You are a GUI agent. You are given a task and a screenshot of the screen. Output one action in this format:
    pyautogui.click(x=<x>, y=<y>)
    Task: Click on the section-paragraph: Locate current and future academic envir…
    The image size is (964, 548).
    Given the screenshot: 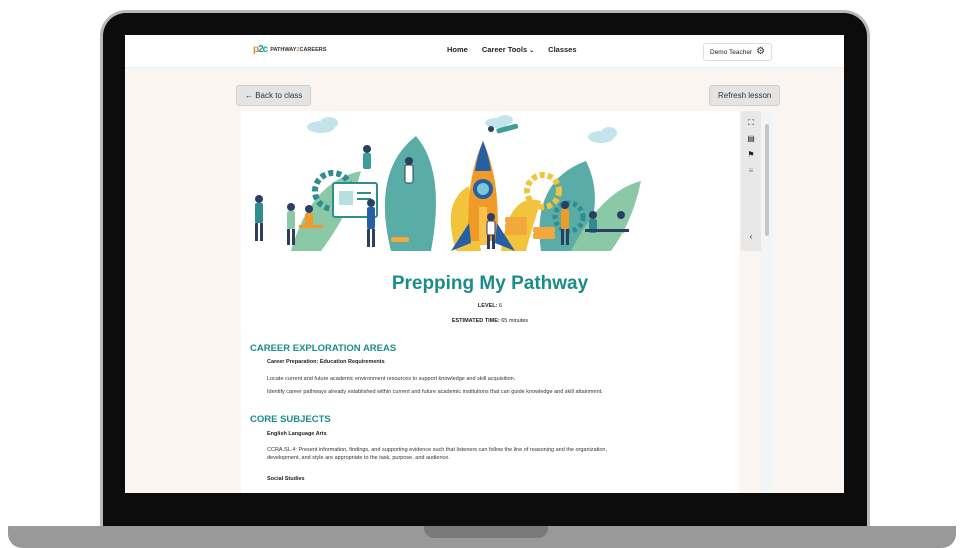 What is the action you would take?
    pyautogui.click(x=391, y=379)
    